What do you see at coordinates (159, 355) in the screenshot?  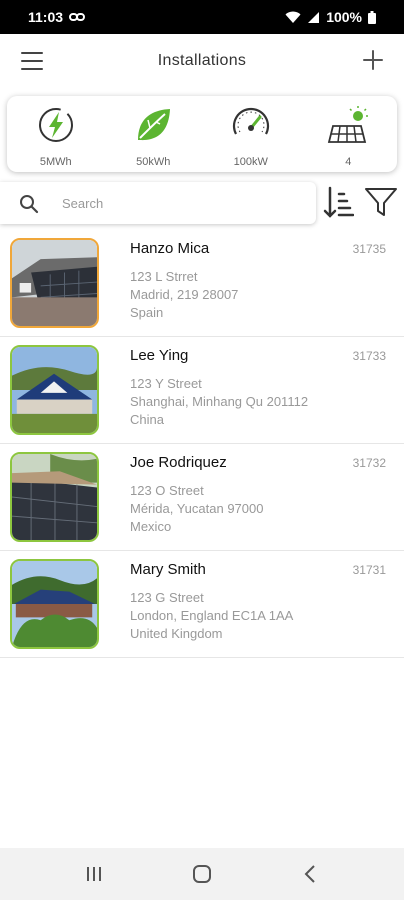 I see `installation-name: Lee Ying` at bounding box center [159, 355].